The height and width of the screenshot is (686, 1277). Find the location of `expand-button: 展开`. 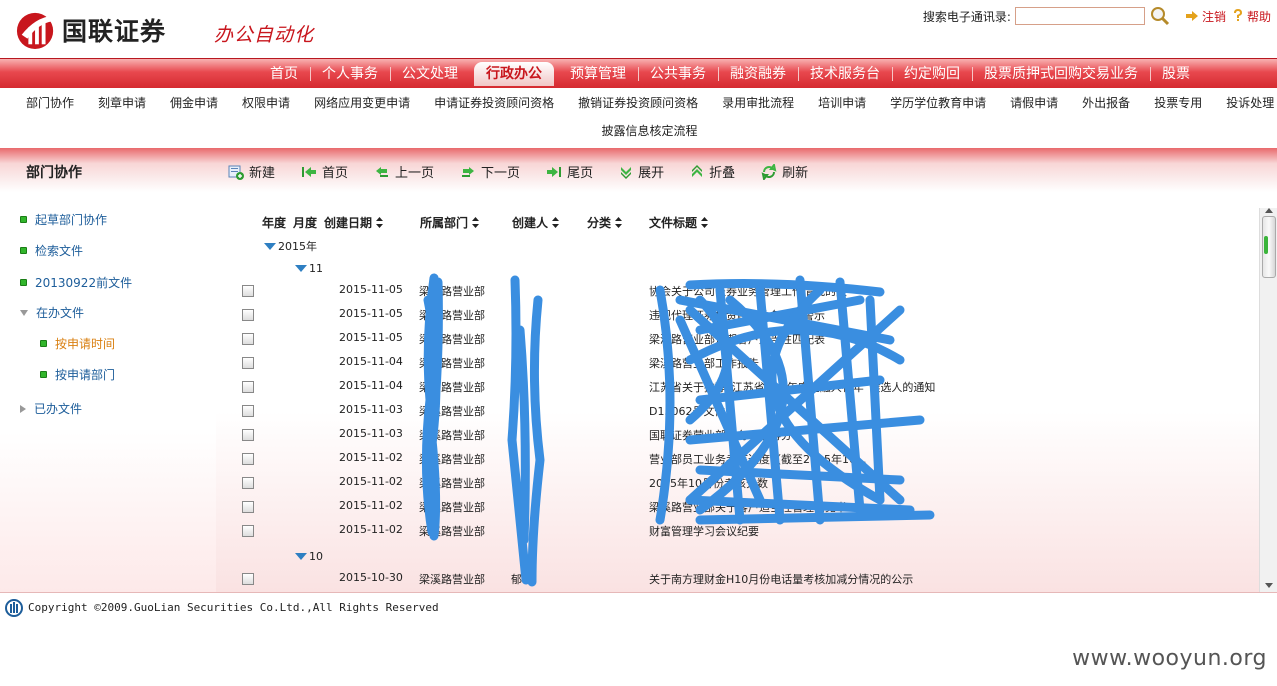

expand-button: 展开 is located at coordinates (641, 171).